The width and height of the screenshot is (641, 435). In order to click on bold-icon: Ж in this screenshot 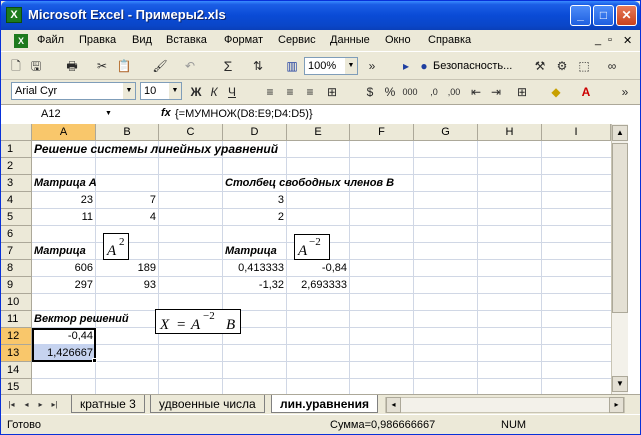, I will do `click(196, 92)`.